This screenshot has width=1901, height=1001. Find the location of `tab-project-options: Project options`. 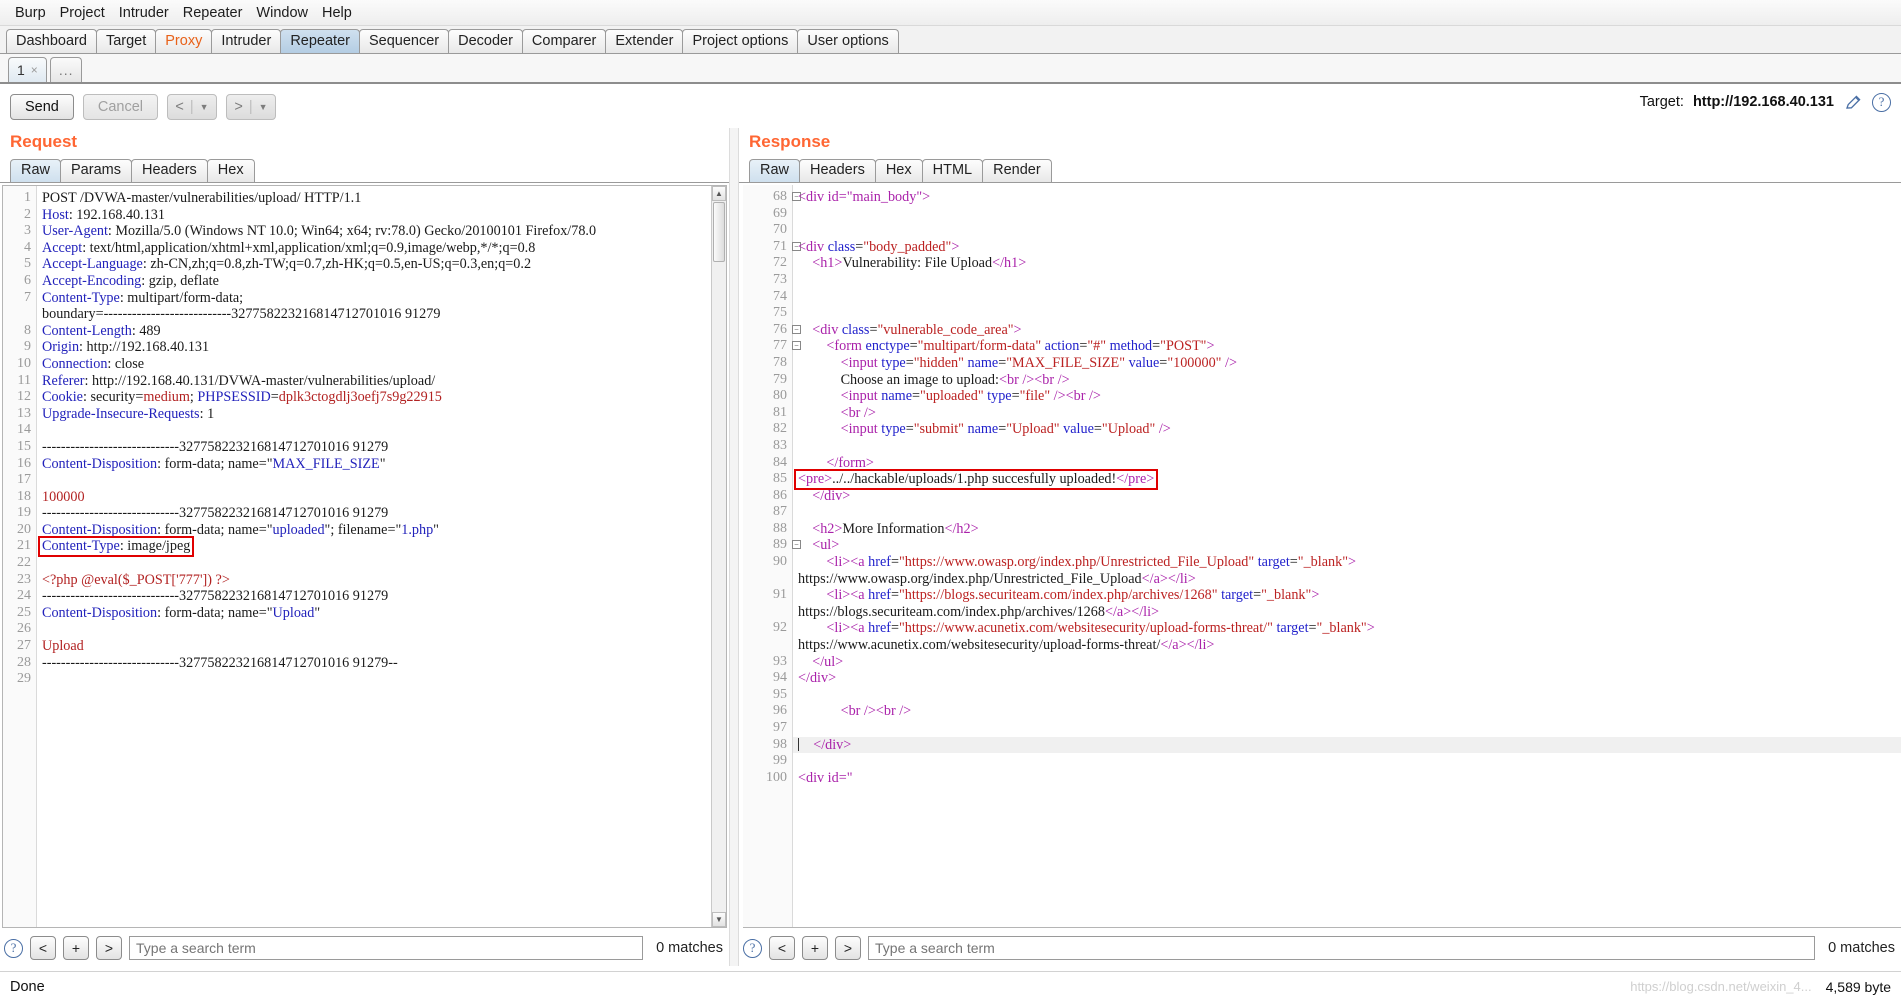

tab-project-options: Project options is located at coordinates (740, 41).